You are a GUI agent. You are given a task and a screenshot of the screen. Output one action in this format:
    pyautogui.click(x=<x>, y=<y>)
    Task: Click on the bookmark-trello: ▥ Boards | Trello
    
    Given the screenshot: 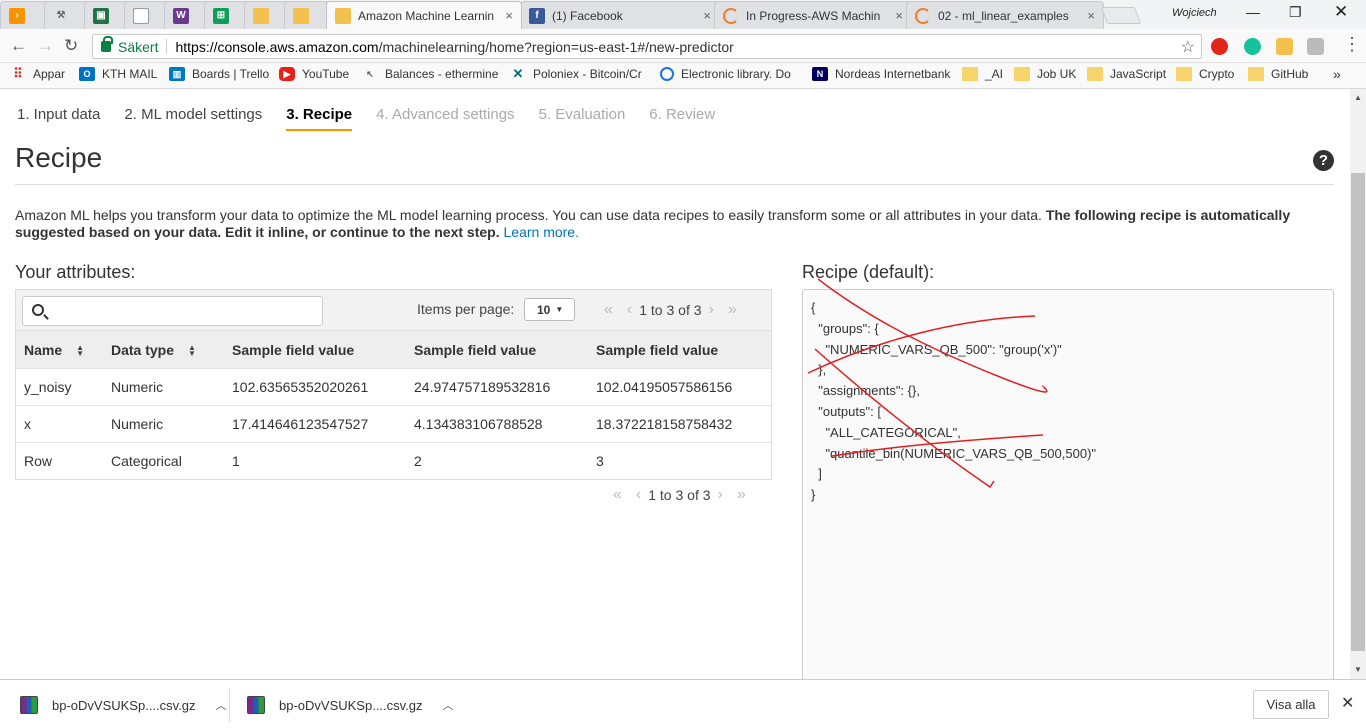 What is the action you would take?
    pyautogui.click(x=219, y=74)
    